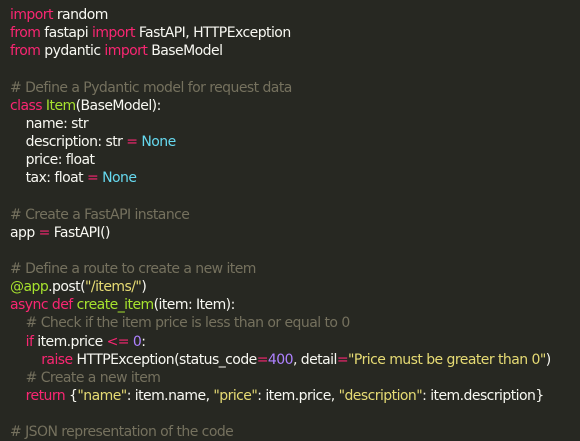 This screenshot has height=441, width=580. Describe the element at coordinates (295, 15) in the screenshot. I see `code-line: import random` at that location.